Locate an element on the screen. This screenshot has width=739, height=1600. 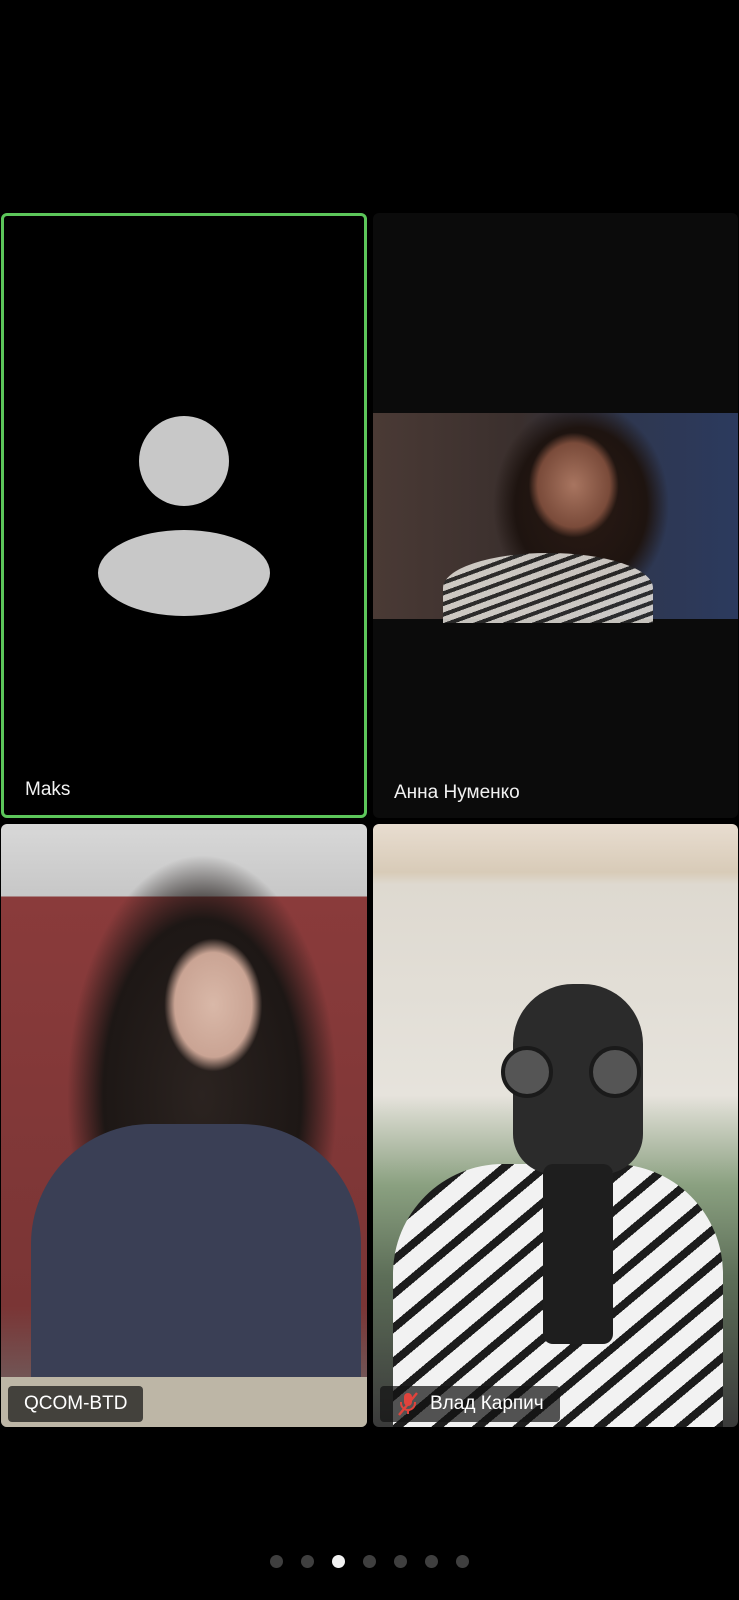
microphone-muted-icon is located at coordinates (408, 1404).